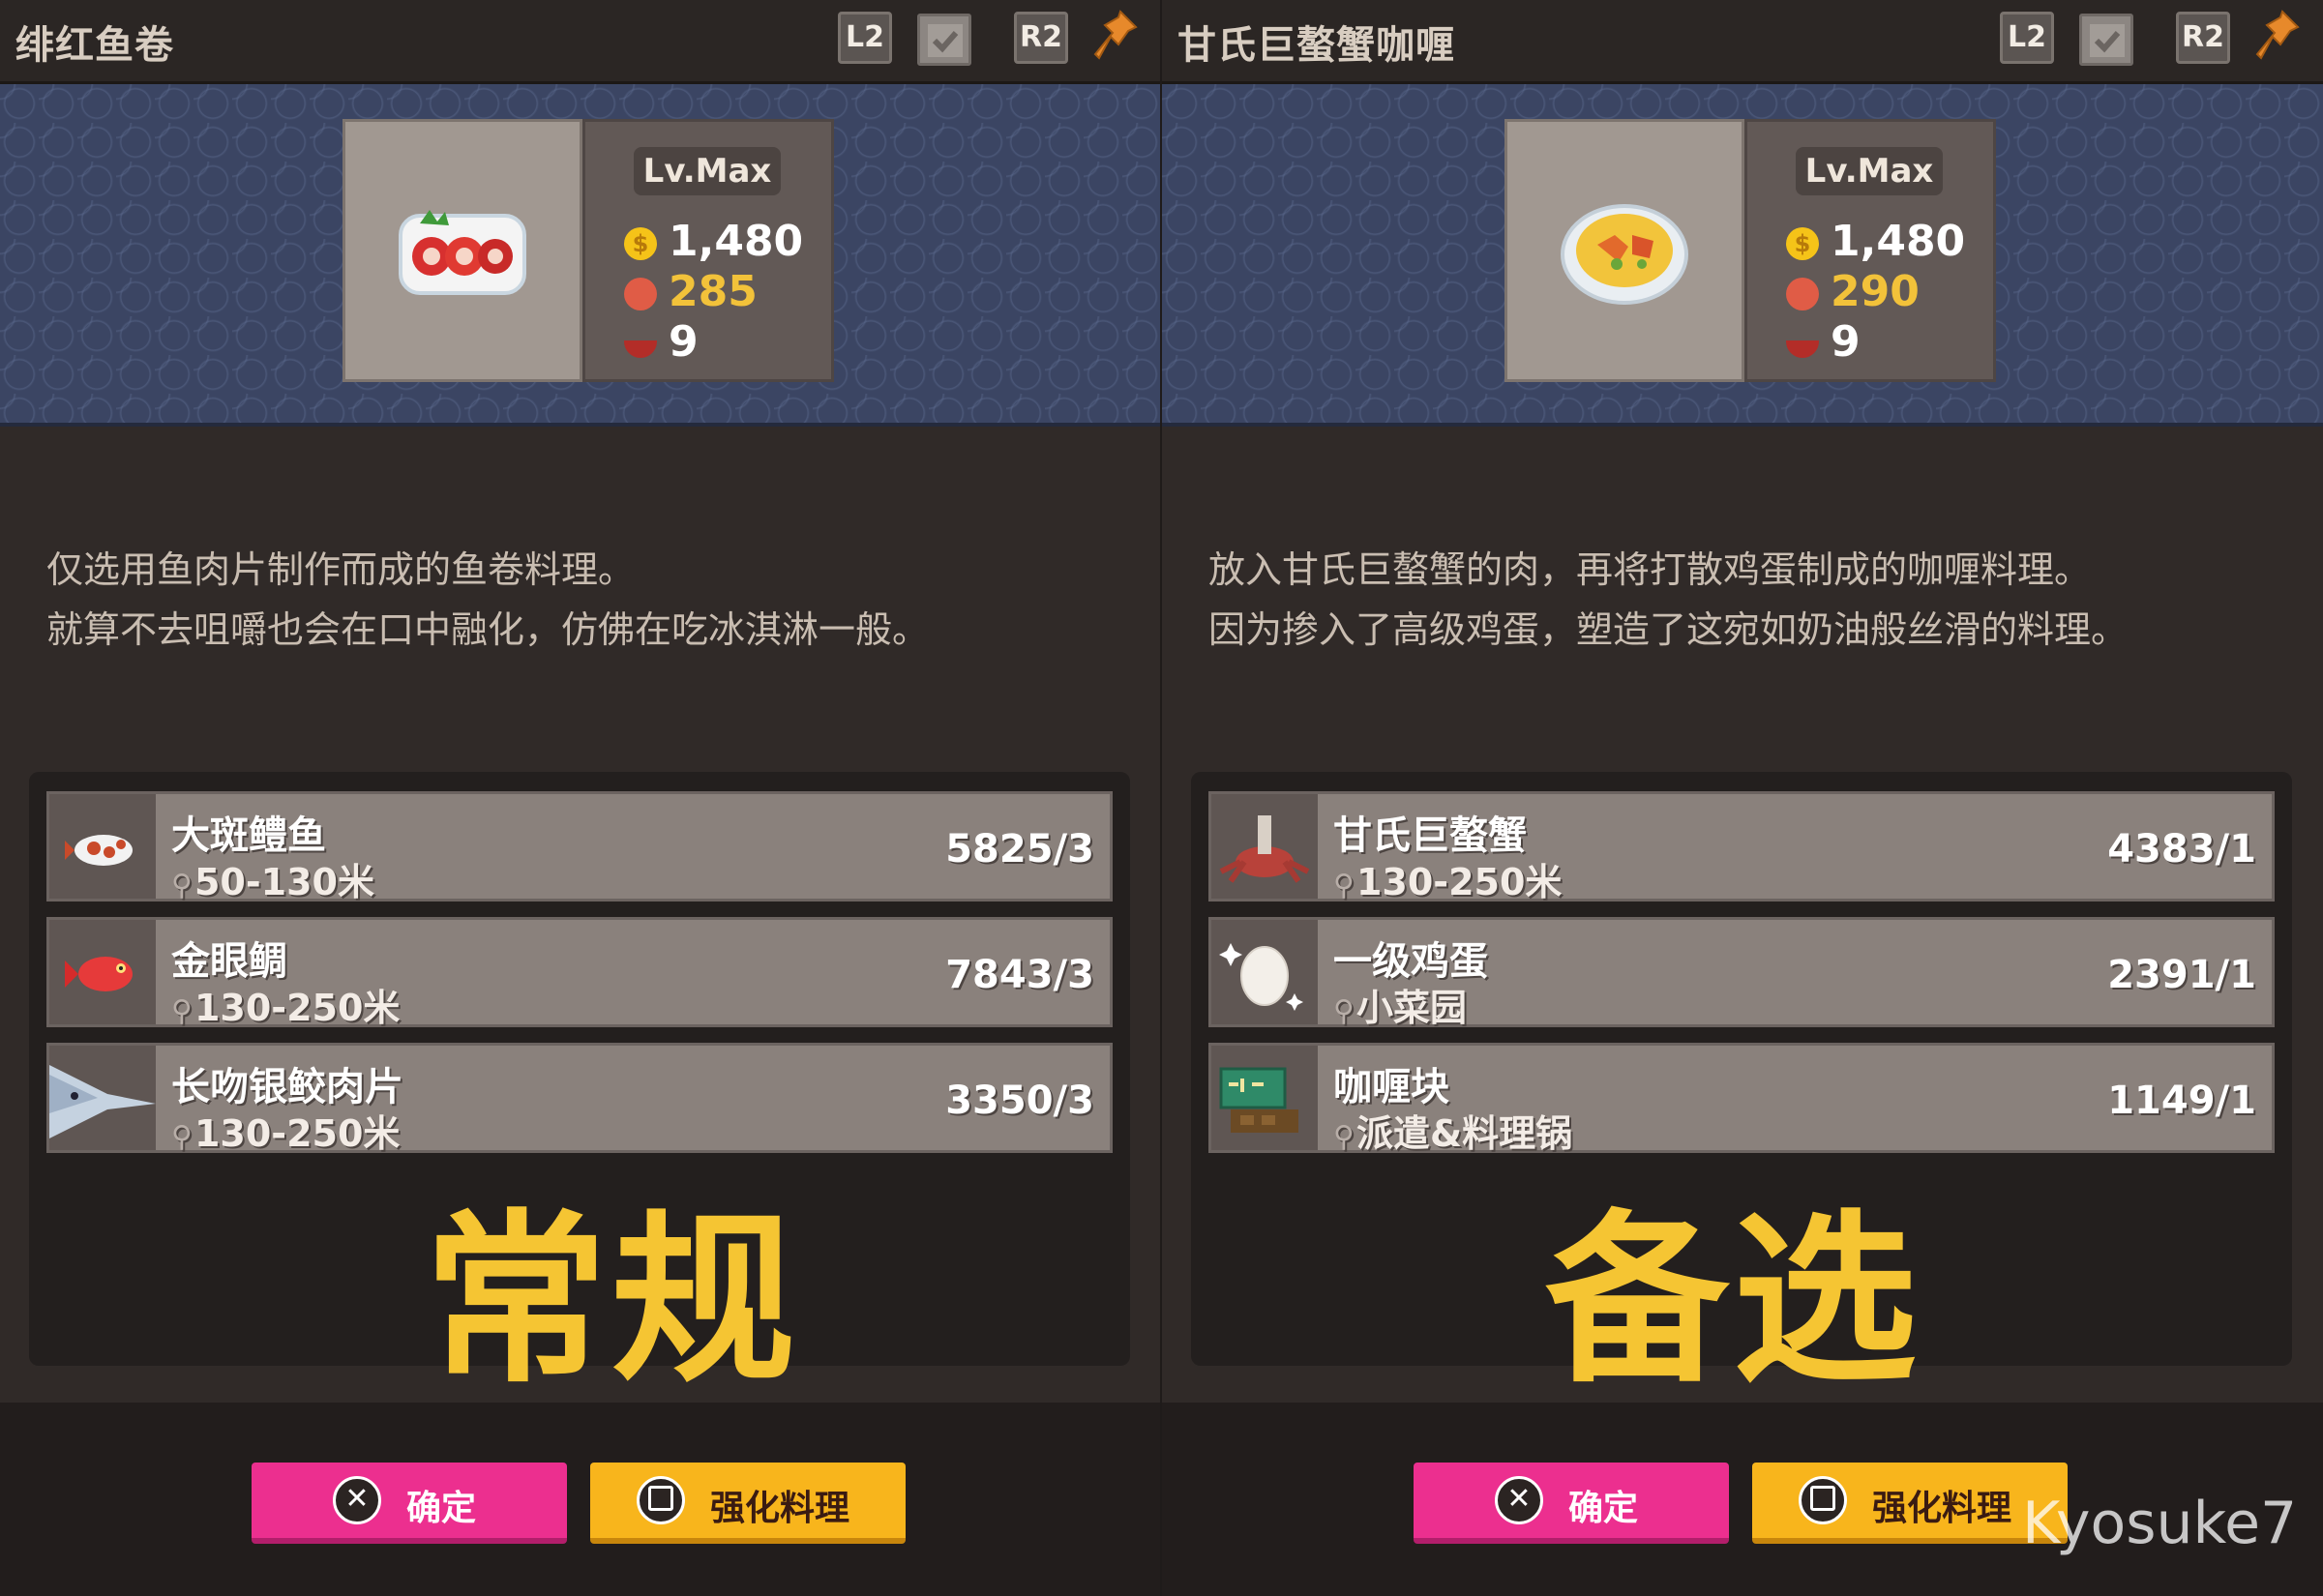 Image resolution: width=2323 pixels, height=1596 pixels. What do you see at coordinates (1741, 973) in the screenshot?
I see `ingredient-row: 一级鸡蛋 ⚲小菜园 2391/1` at bounding box center [1741, 973].